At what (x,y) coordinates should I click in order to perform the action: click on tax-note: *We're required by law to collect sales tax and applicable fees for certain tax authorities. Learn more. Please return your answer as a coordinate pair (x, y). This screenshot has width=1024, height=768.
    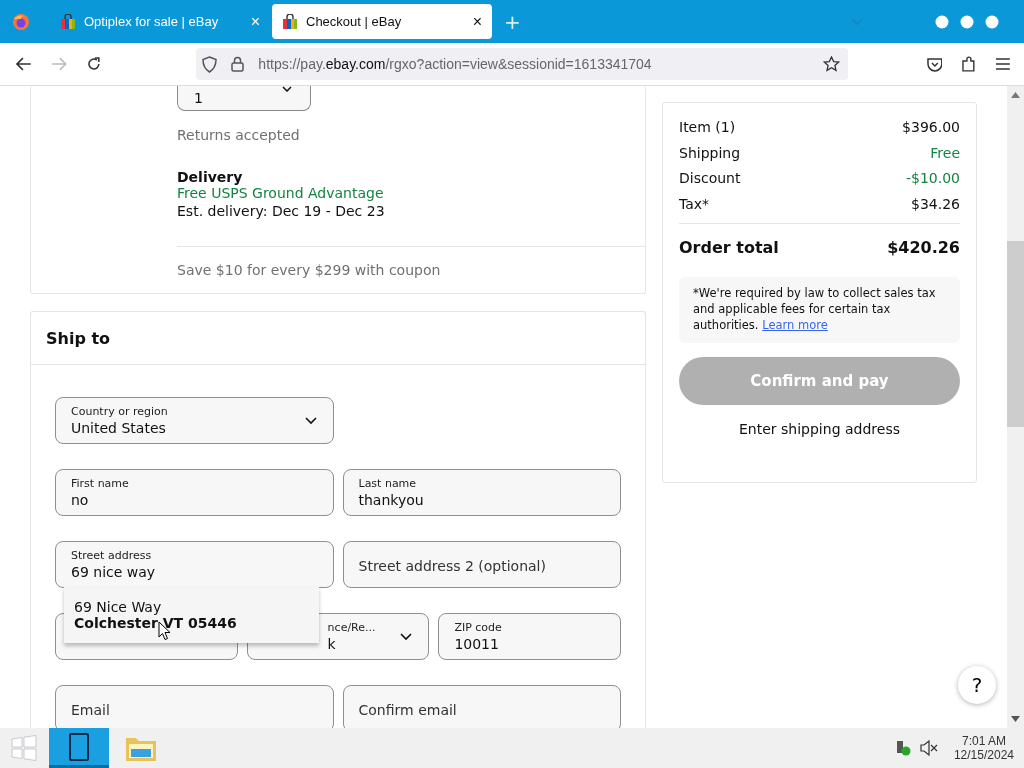
    Looking at the image, I should click on (815, 309).